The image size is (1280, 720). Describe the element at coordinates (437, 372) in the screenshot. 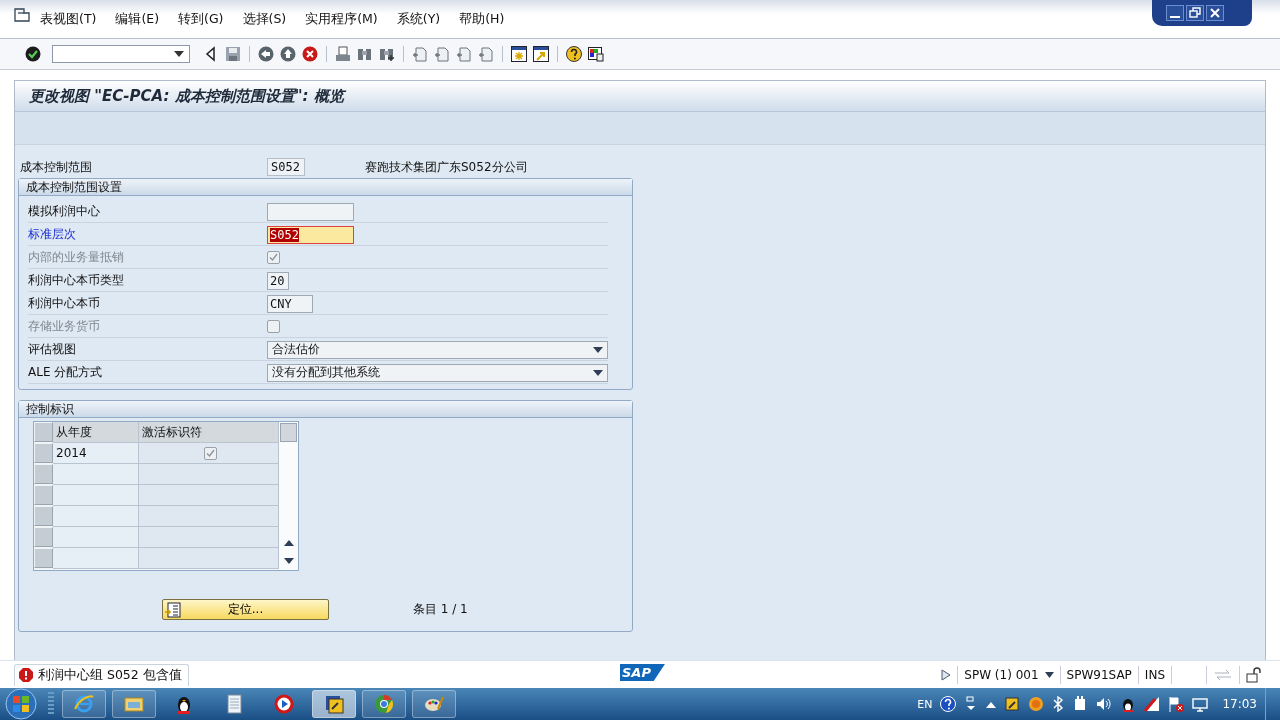

I see `dropdown: 没有分配到其他系统` at that location.